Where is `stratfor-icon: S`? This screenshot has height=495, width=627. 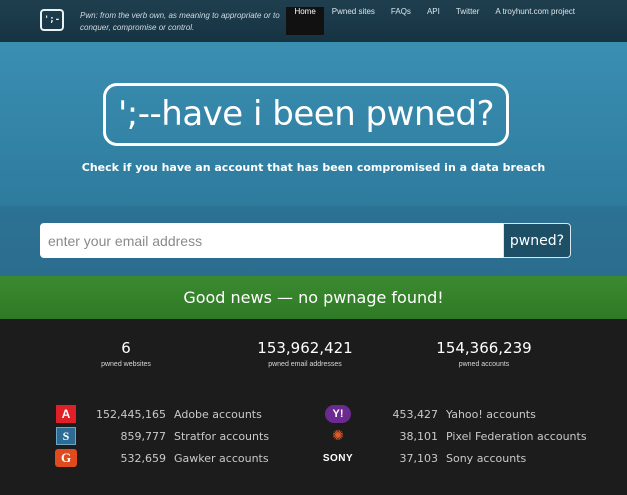
stratfor-icon: S is located at coordinates (66, 436).